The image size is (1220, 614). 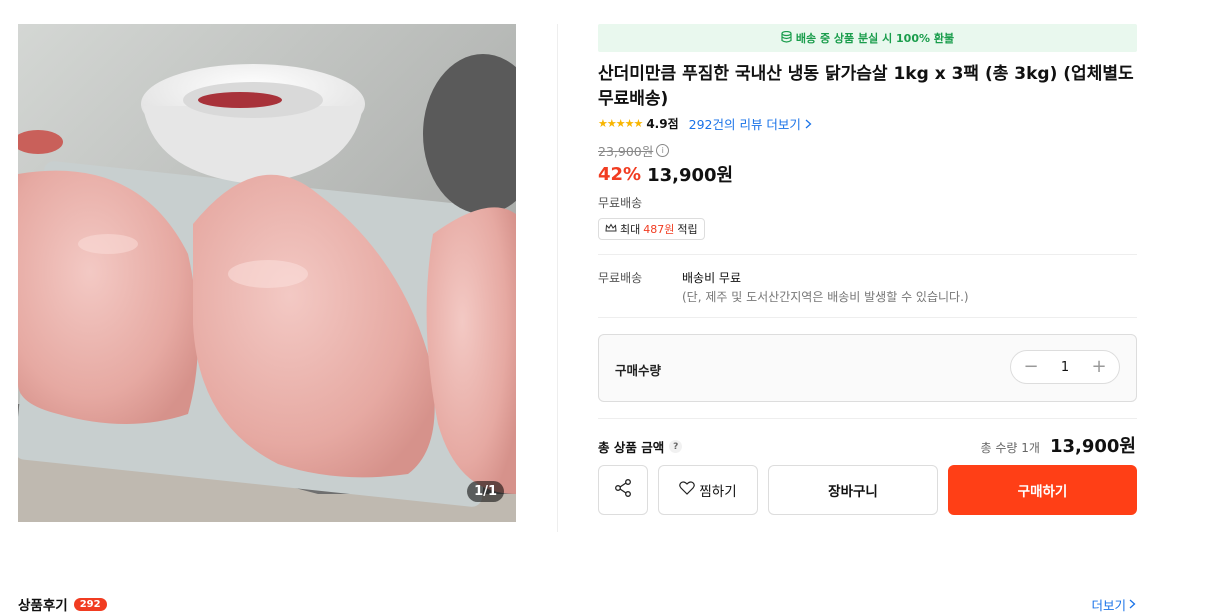 I want to click on original-price: 23,900원, so click(x=626, y=151).